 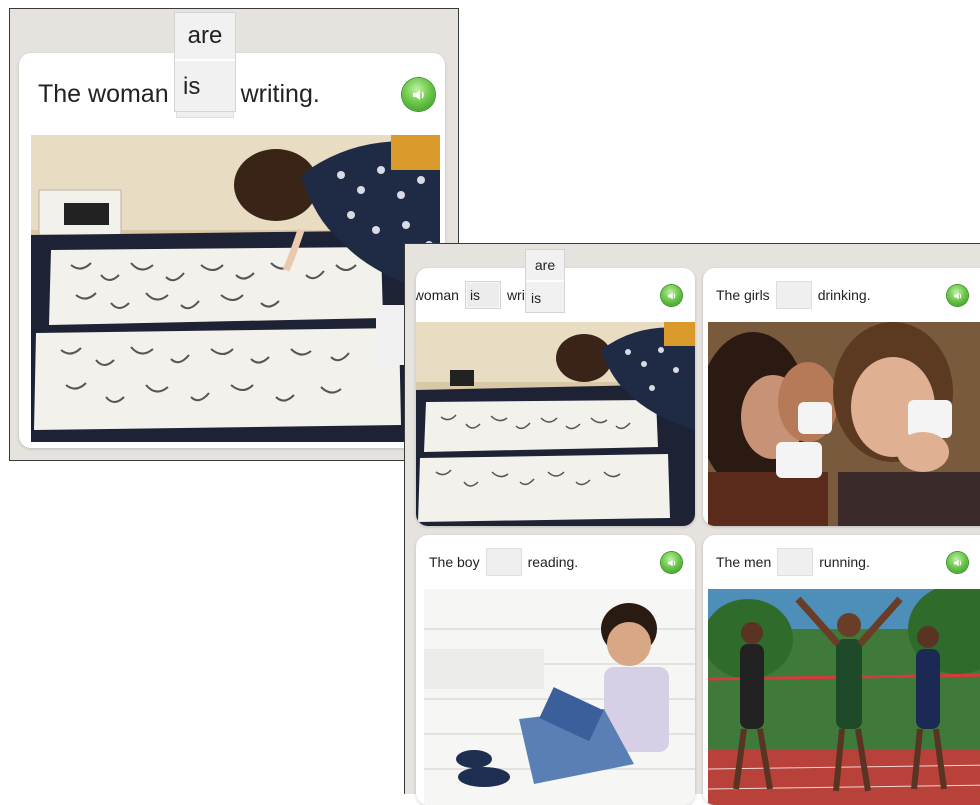 What do you see at coordinates (482, 295) in the screenshot?
I see `answer-slot: is` at bounding box center [482, 295].